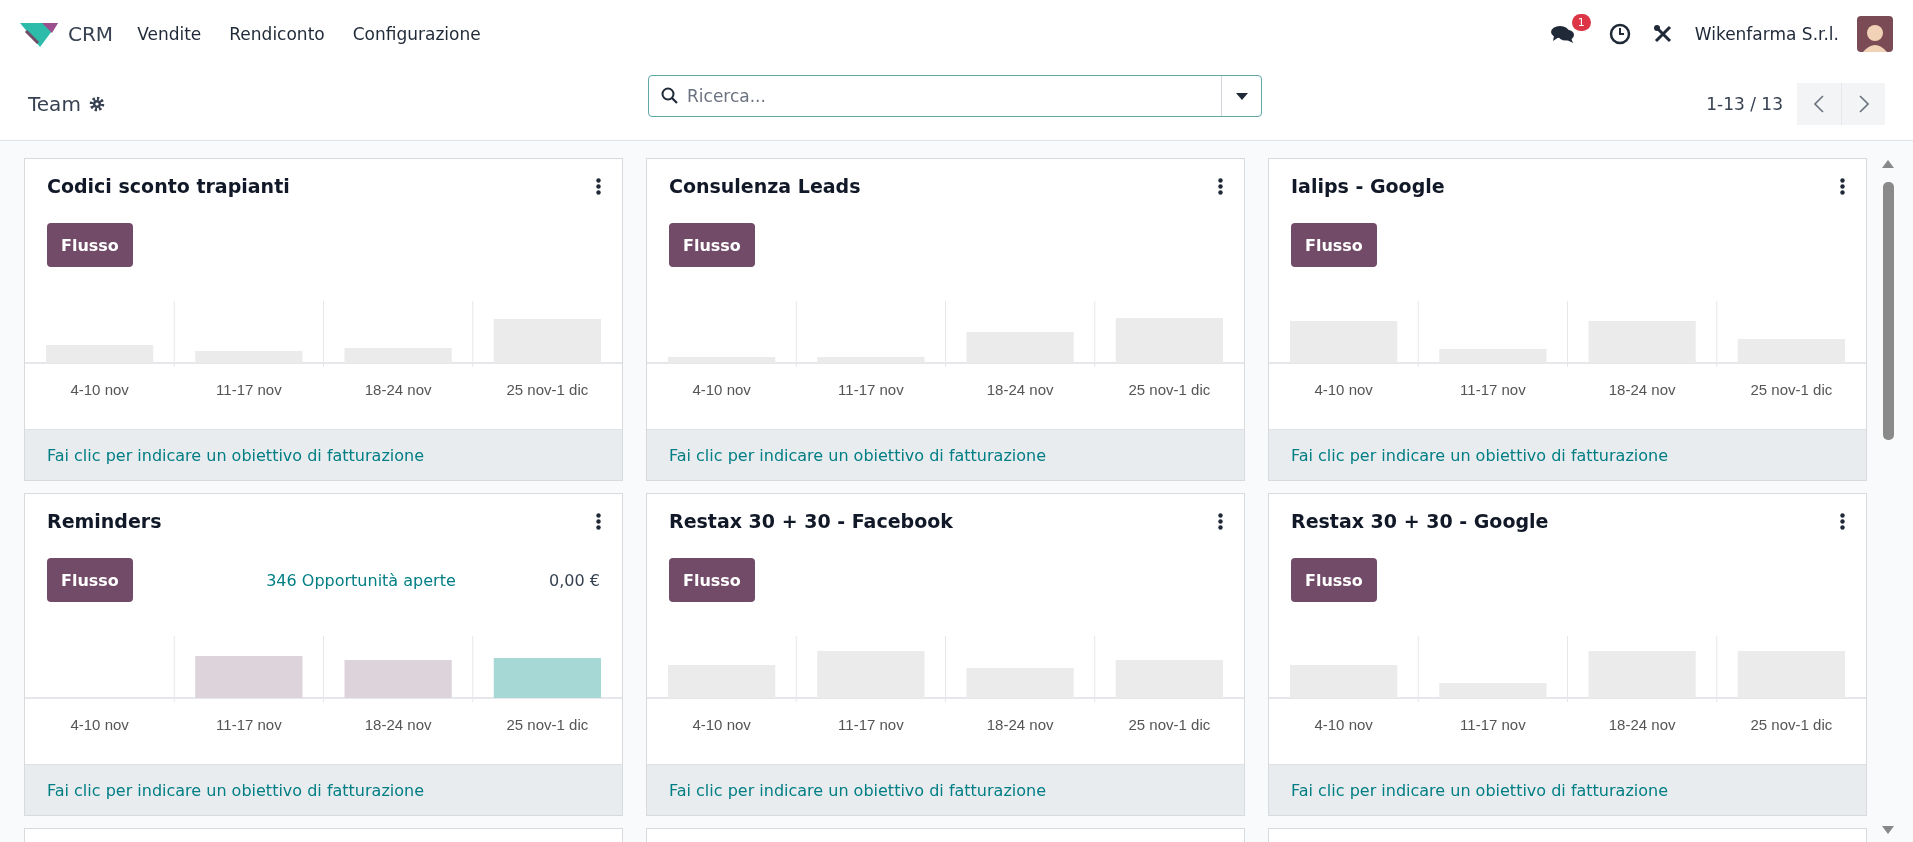  What do you see at coordinates (1581, 22) in the screenshot?
I see `notification-badge: 1` at bounding box center [1581, 22].